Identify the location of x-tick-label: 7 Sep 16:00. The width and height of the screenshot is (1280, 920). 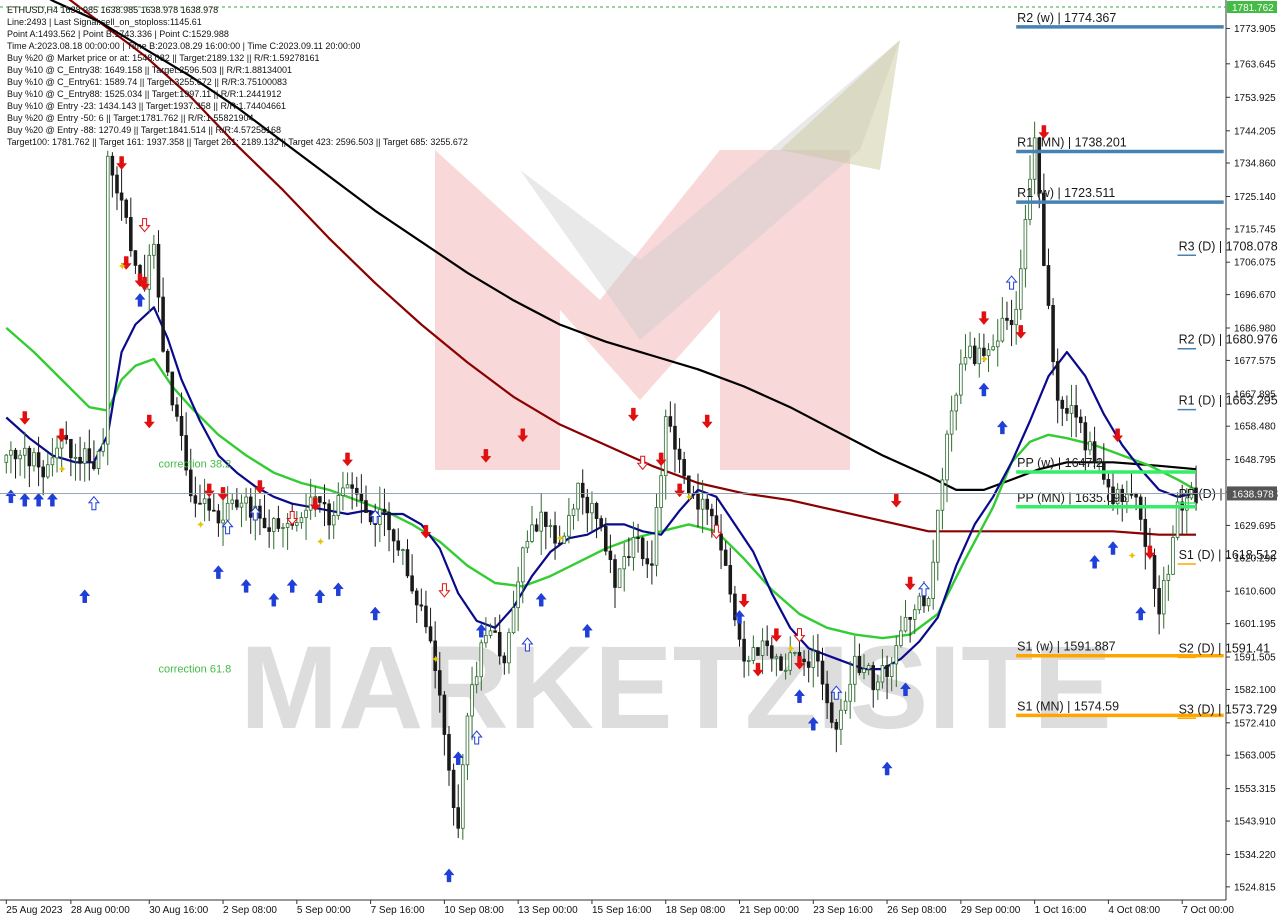
(398, 910).